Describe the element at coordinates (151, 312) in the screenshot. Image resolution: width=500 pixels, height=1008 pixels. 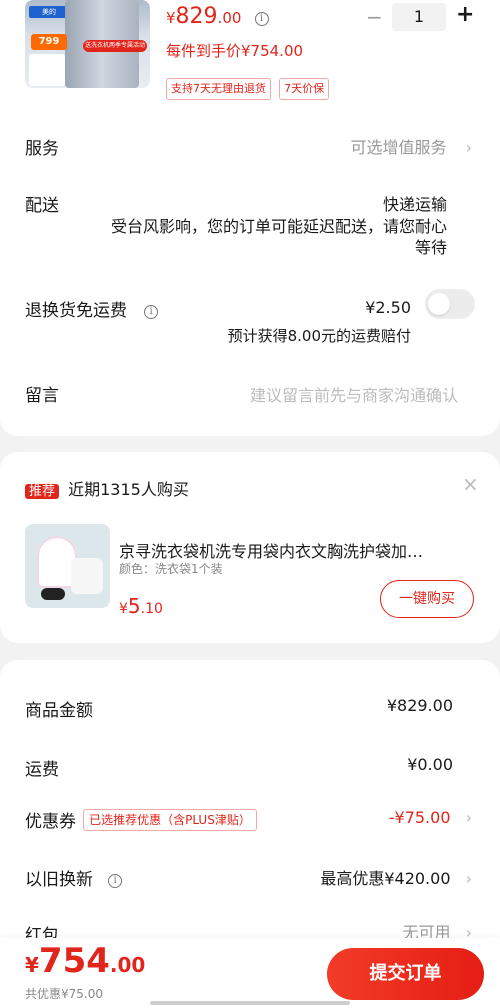
I see `return-info-icon: i` at that location.